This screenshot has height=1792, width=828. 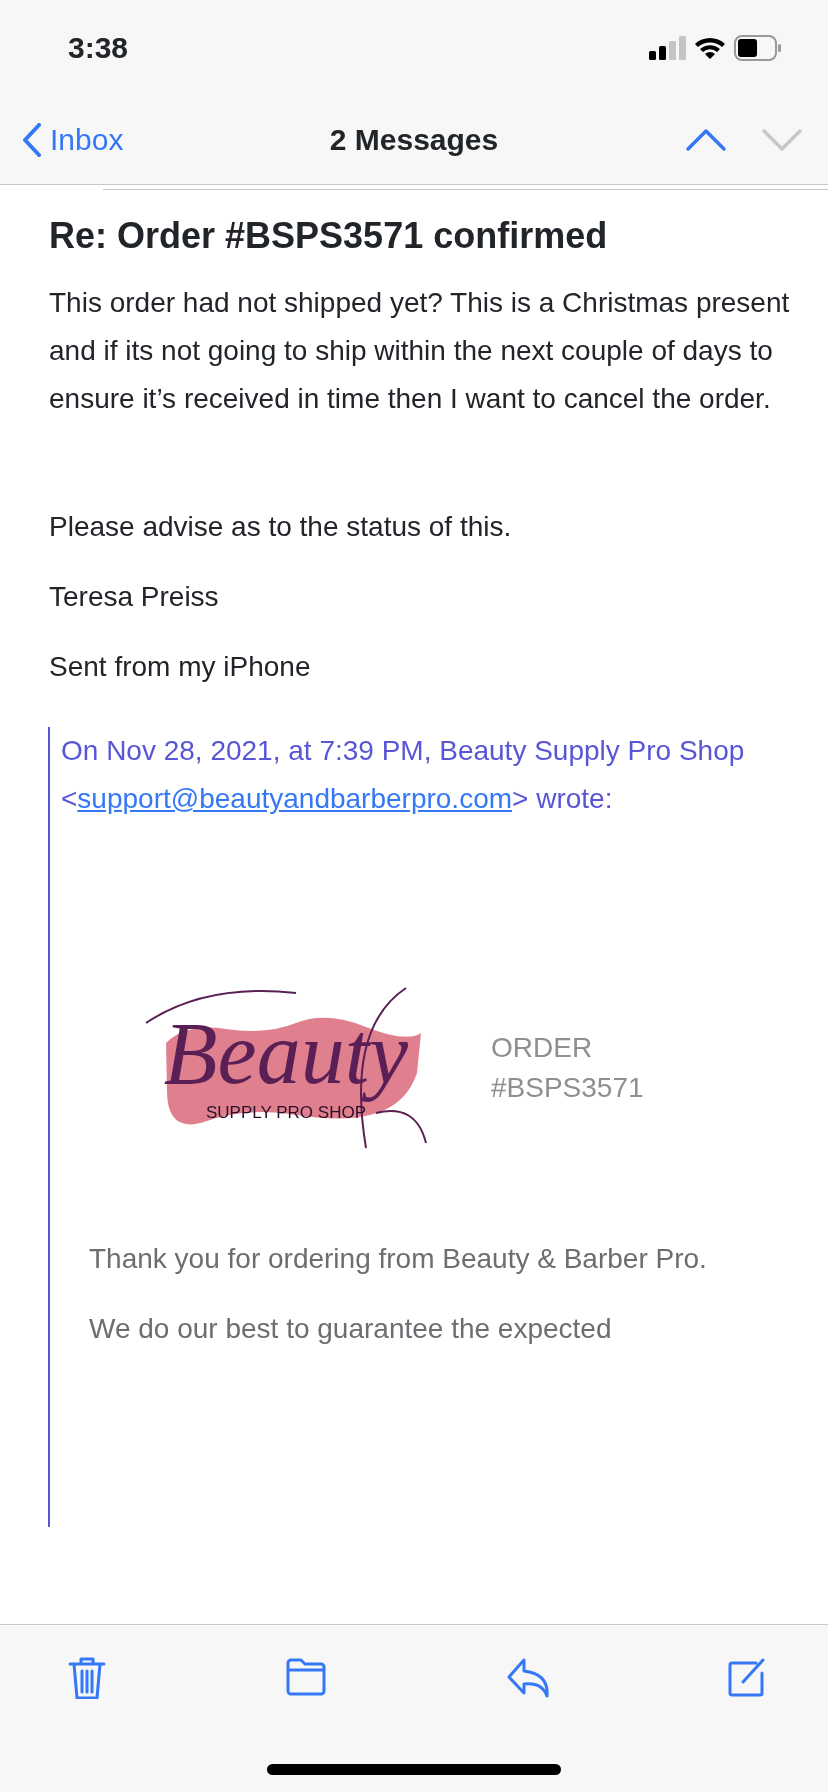 What do you see at coordinates (351, 1329) in the screenshot?
I see `quote-paragraph: We do our best to guarantee the expected` at bounding box center [351, 1329].